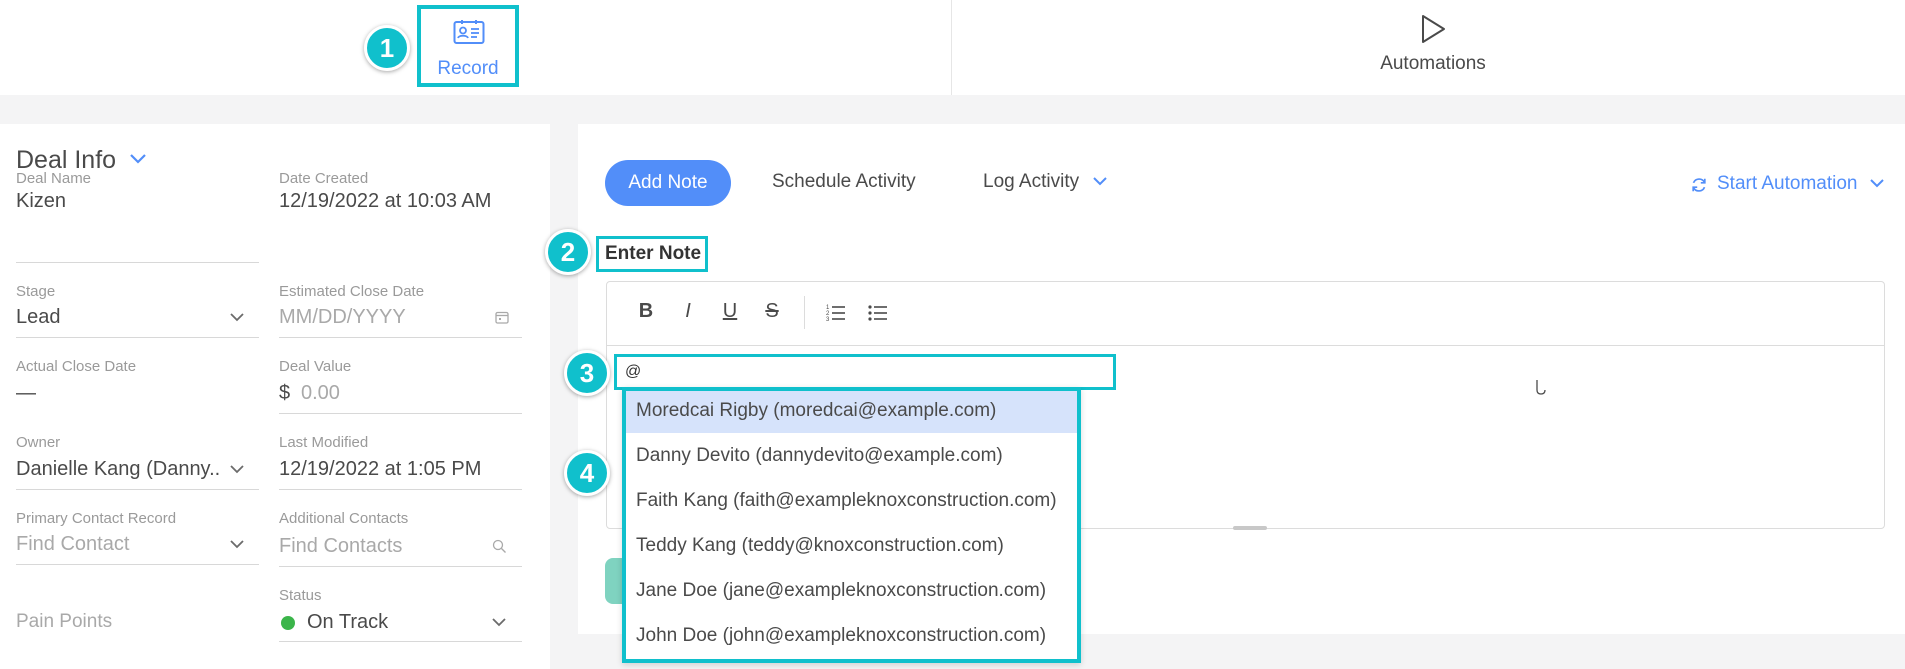 The height and width of the screenshot is (669, 1905). Describe the element at coordinates (772, 311) in the screenshot. I see `strikethrough-button: S` at that location.